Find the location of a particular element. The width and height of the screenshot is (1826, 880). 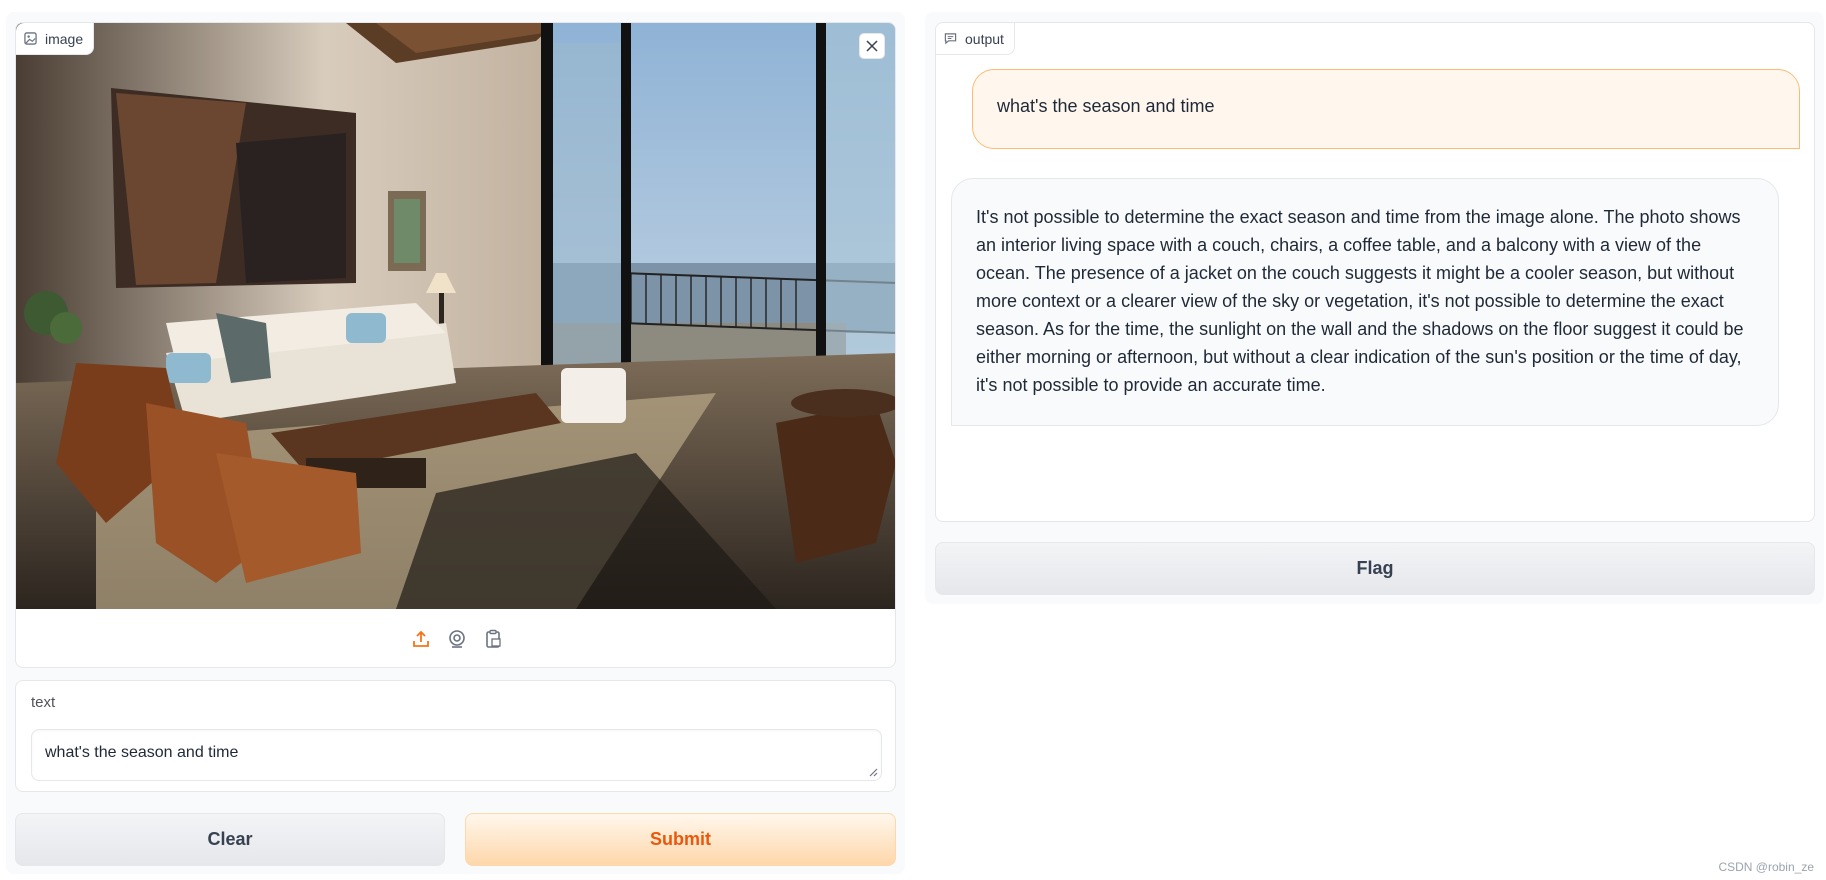

user-message: what's the season and time is located at coordinates (1386, 109).